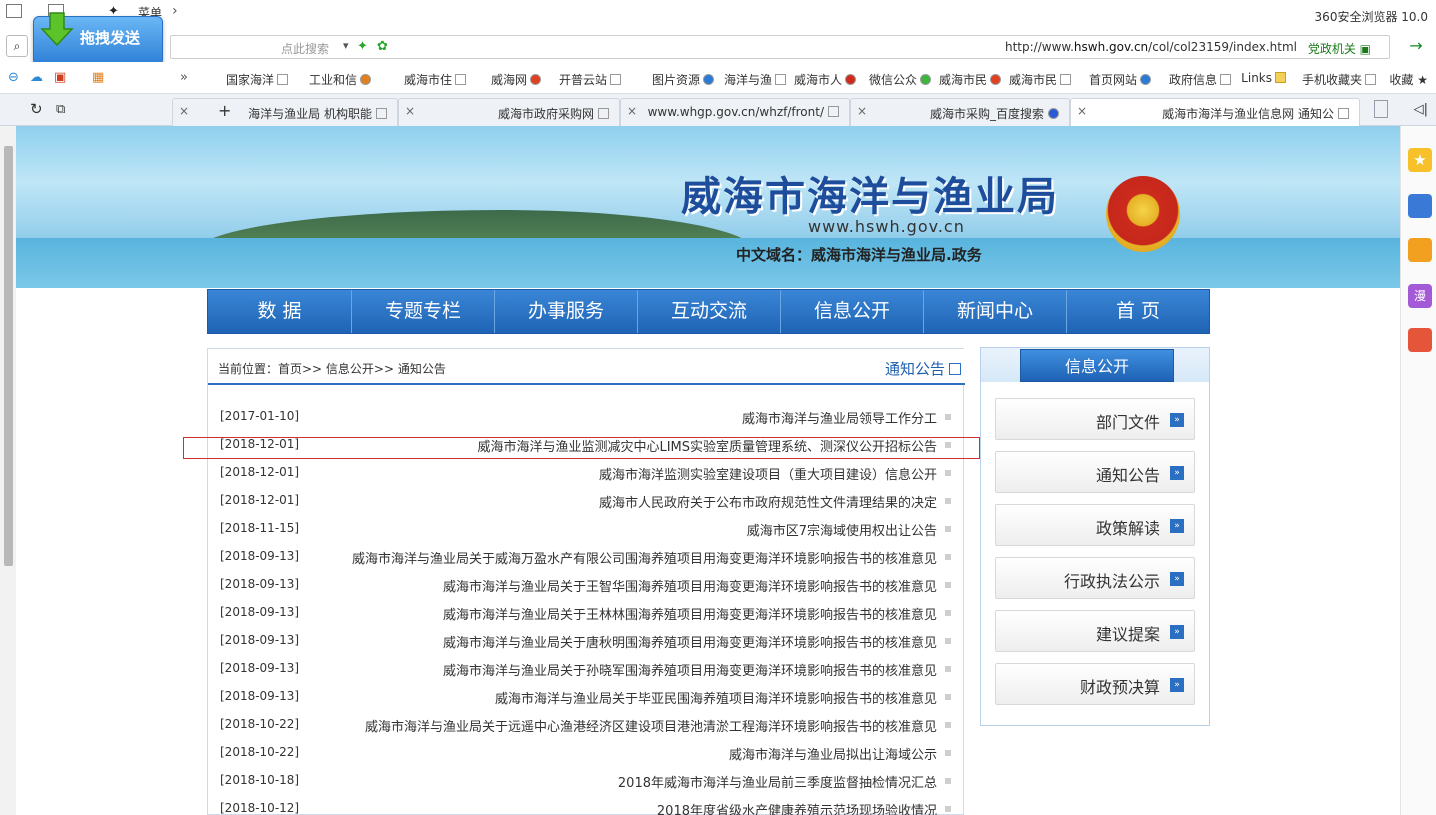  What do you see at coordinates (1420, 340) in the screenshot?
I see `game-icon` at bounding box center [1420, 340].